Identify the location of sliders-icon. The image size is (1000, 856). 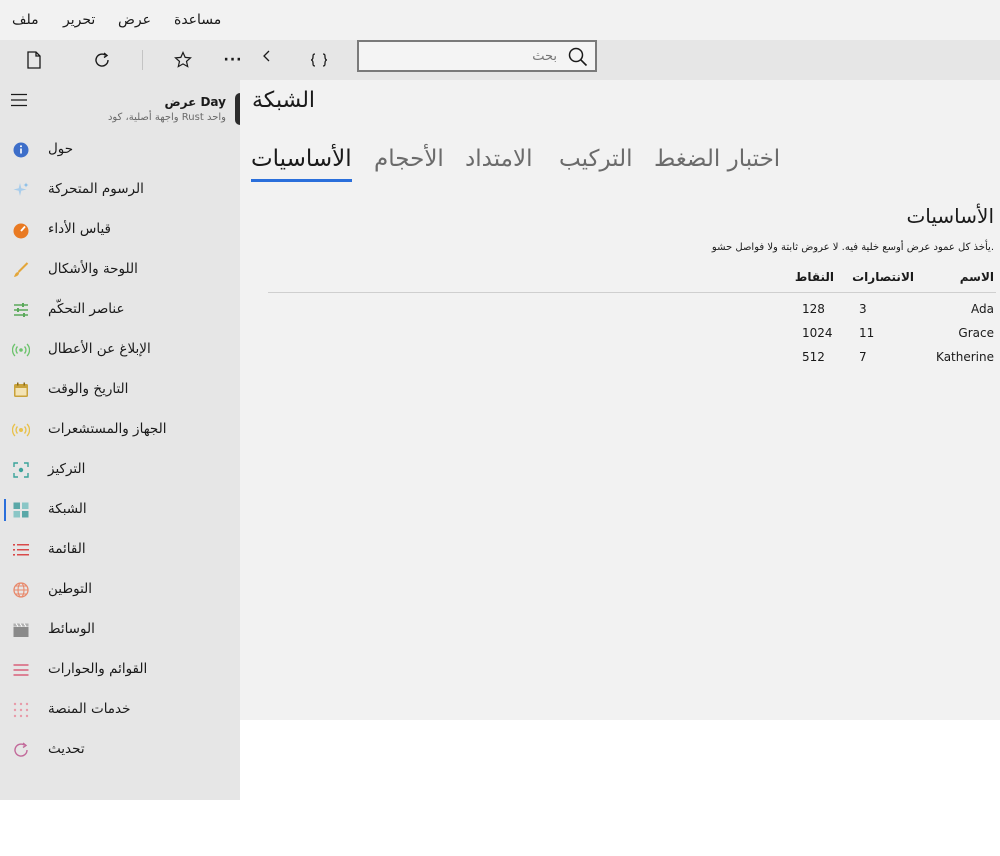
(21, 310).